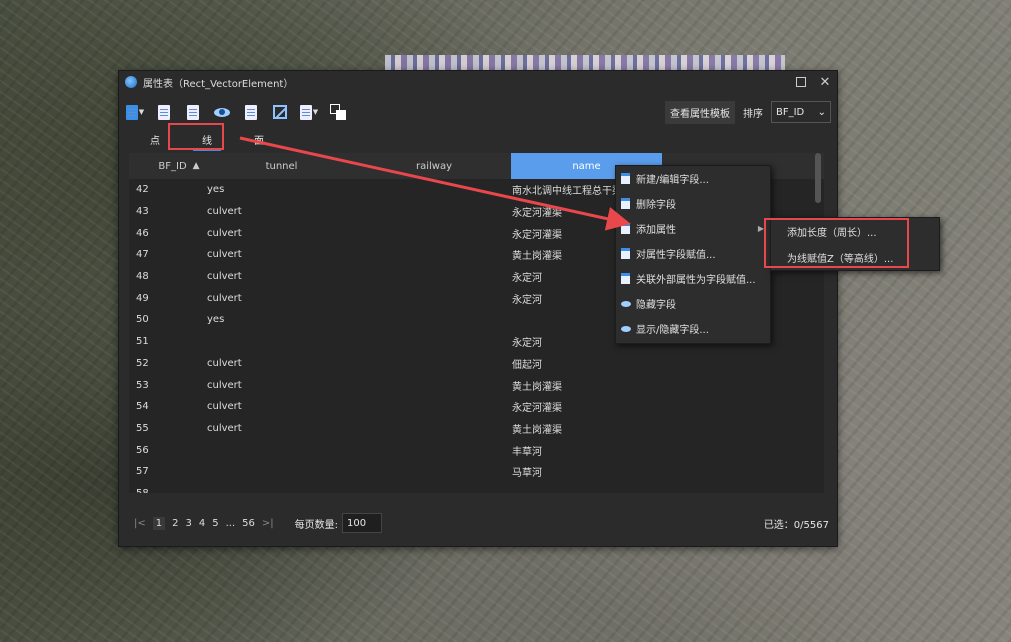  I want to click on cell-bf-id: 48, so click(166, 277).